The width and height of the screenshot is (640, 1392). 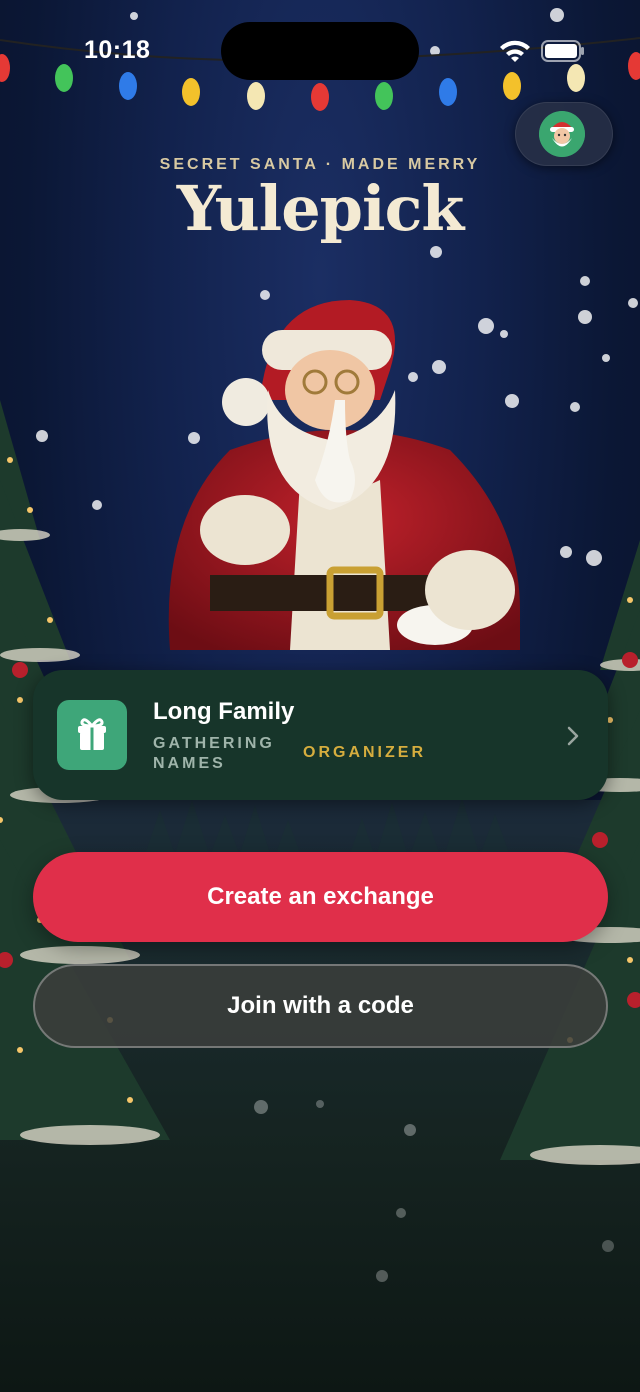 What do you see at coordinates (214, 753) in the screenshot?
I see `exchange-status: GATHERING NAMES` at bounding box center [214, 753].